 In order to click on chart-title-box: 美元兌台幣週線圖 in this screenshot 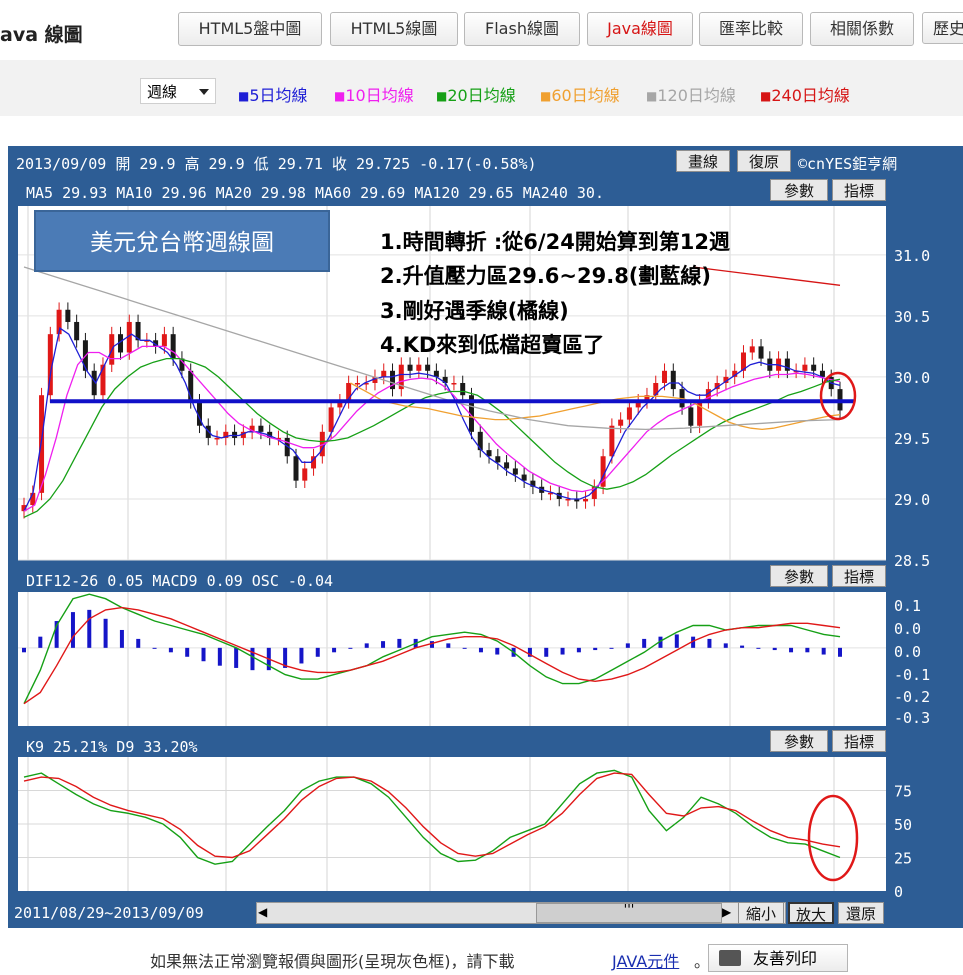, I will do `click(182, 241)`.